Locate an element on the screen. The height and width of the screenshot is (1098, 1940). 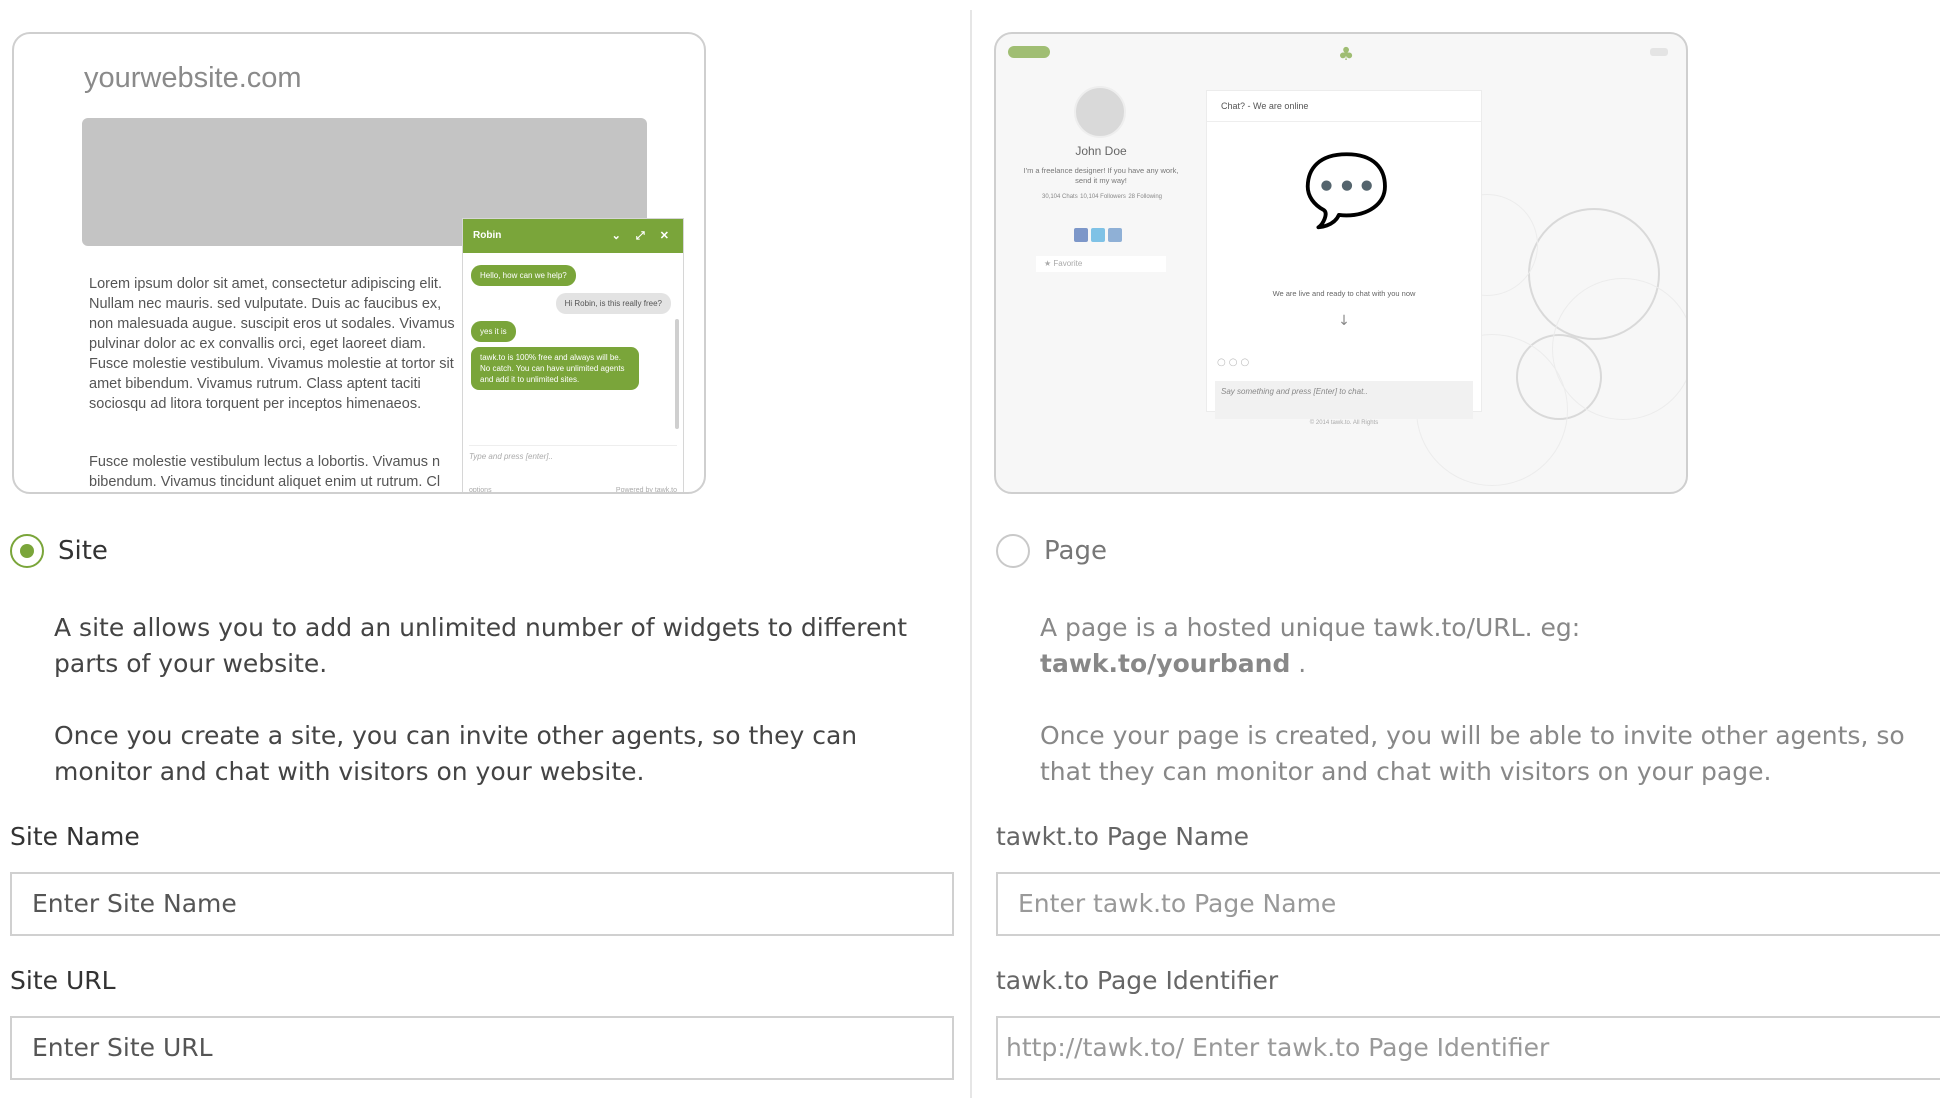
site-radio-row: Site is located at coordinates (59, 551).